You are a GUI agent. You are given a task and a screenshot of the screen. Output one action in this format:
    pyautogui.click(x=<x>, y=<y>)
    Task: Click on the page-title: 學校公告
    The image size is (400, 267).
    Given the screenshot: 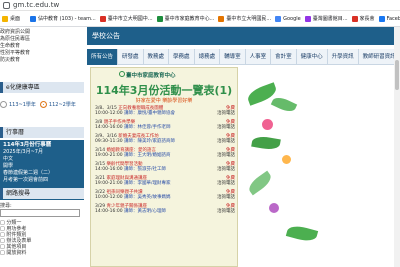 What is the action you would take?
    pyautogui.click(x=106, y=36)
    